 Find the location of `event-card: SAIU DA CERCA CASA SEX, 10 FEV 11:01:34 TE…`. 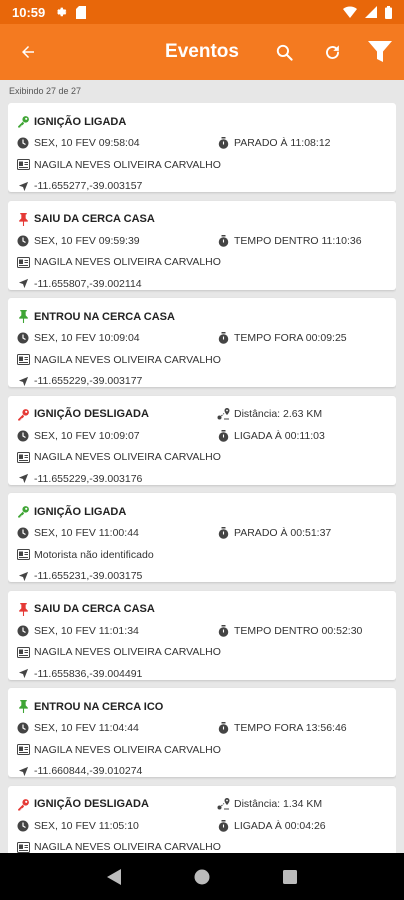

event-card: SAIU DA CERCA CASA SEX, 10 FEV 11:01:34 TE… is located at coordinates (202, 635).